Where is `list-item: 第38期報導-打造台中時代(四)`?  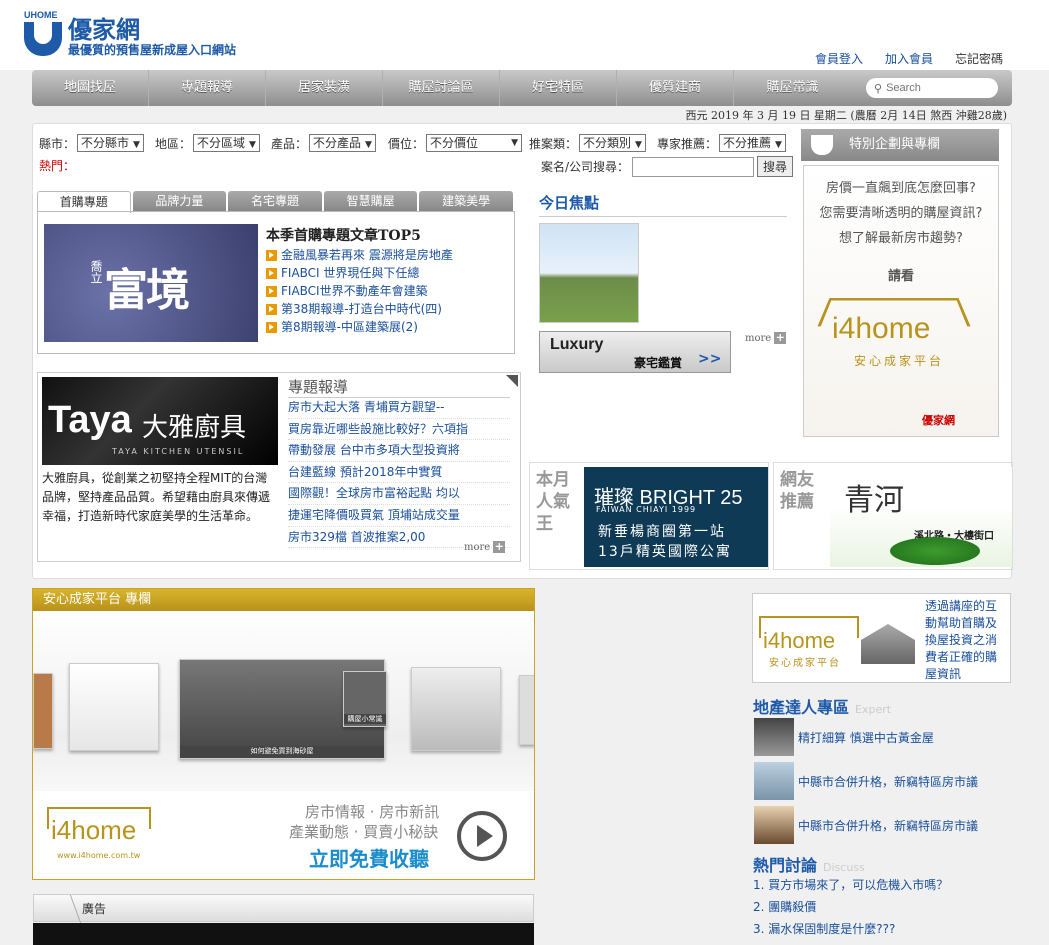 list-item: 第38期報導-打造台中時代(四) is located at coordinates (359, 309).